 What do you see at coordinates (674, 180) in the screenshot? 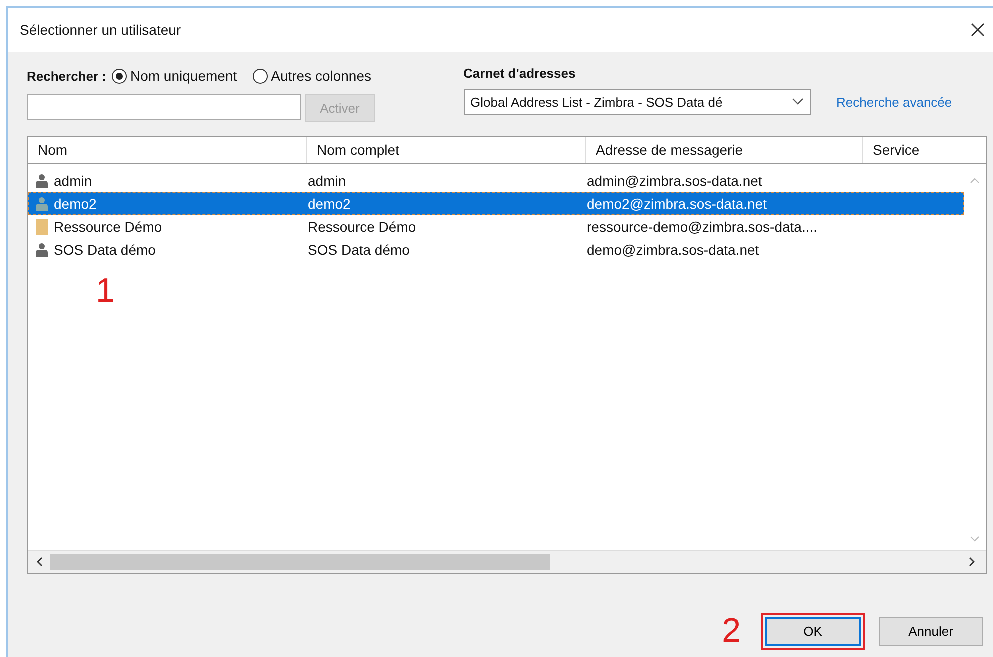
I see `table-cell: admin@zimbra.sos-data.net` at bounding box center [674, 180].